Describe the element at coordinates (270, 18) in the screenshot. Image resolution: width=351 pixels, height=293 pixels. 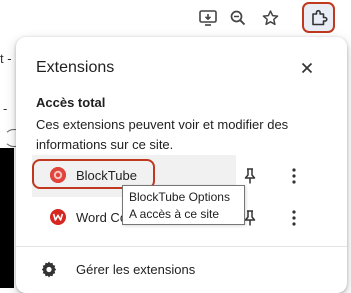
I see `bookmark-star-icon` at that location.